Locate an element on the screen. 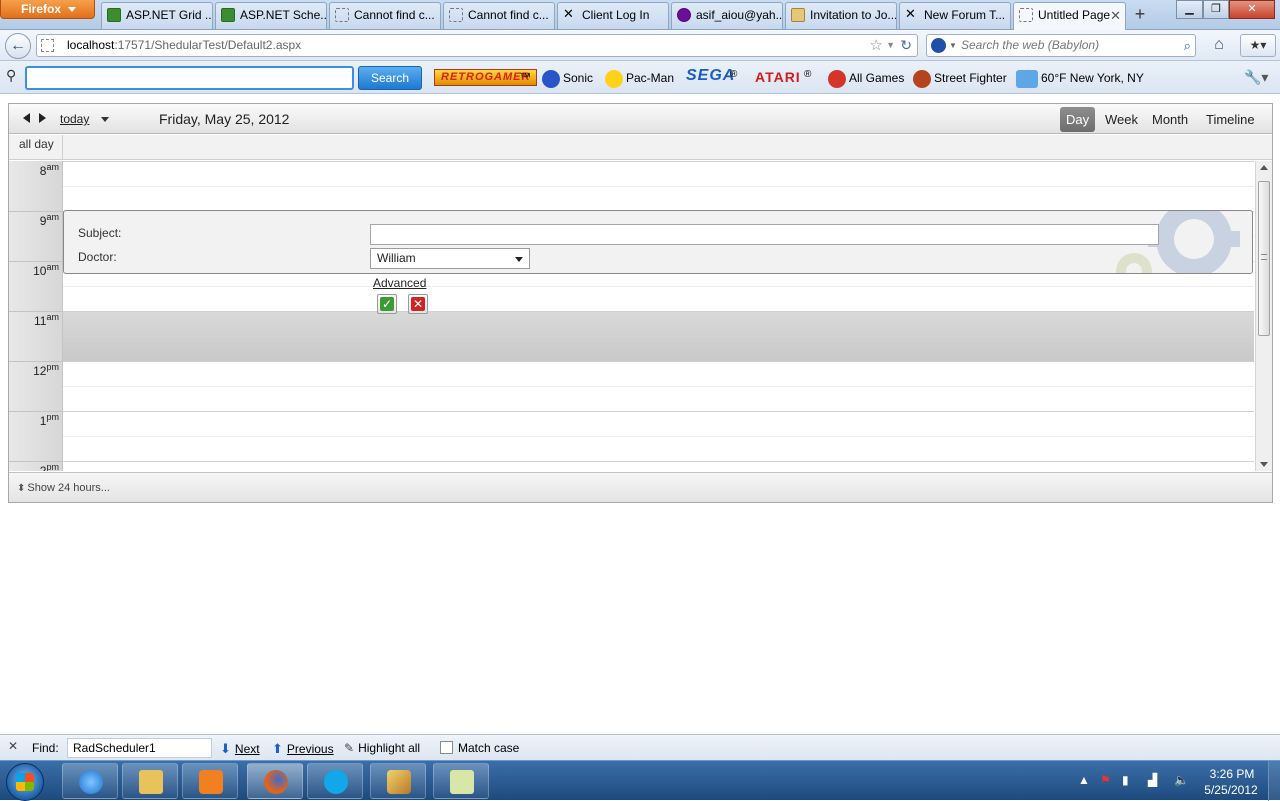  advanced-link: Advanced is located at coordinates (399, 283).